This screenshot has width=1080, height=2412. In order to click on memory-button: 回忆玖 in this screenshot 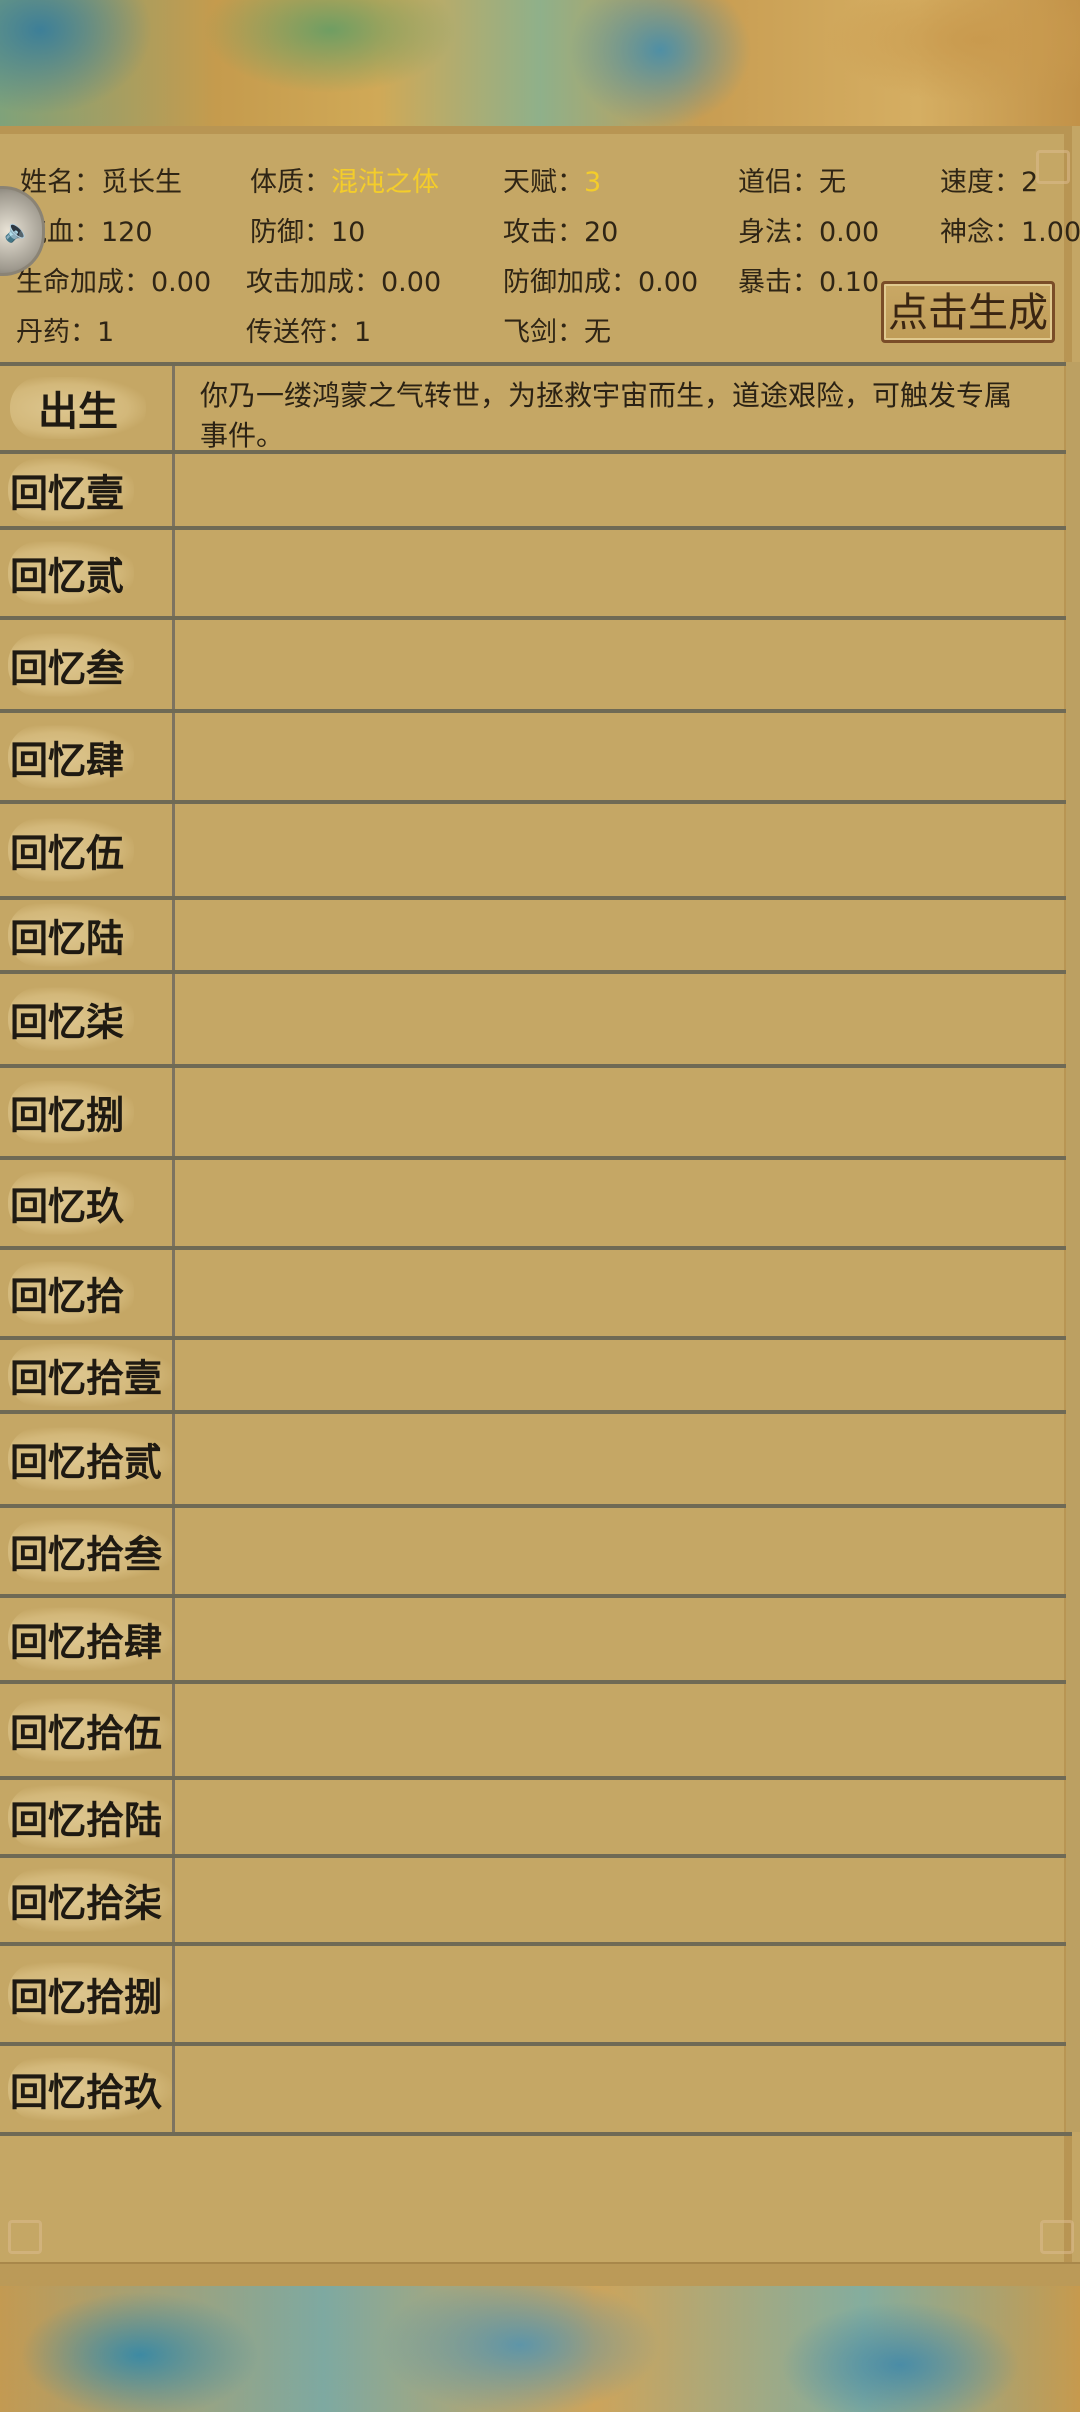, I will do `click(71, 1203)`.